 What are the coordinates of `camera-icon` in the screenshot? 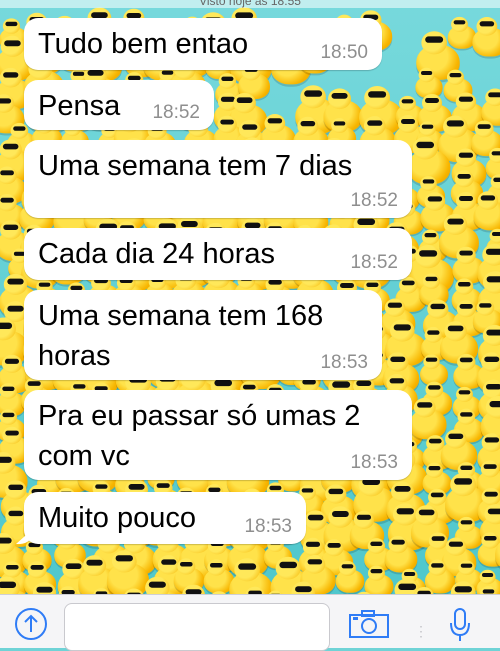 It's located at (369, 624).